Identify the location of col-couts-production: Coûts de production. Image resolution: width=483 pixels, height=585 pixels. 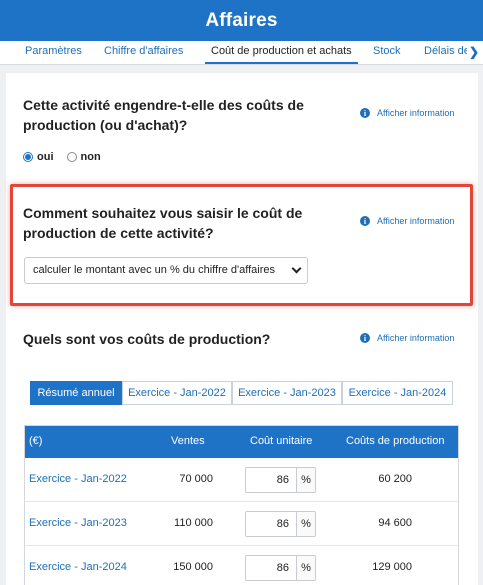
(395, 441).